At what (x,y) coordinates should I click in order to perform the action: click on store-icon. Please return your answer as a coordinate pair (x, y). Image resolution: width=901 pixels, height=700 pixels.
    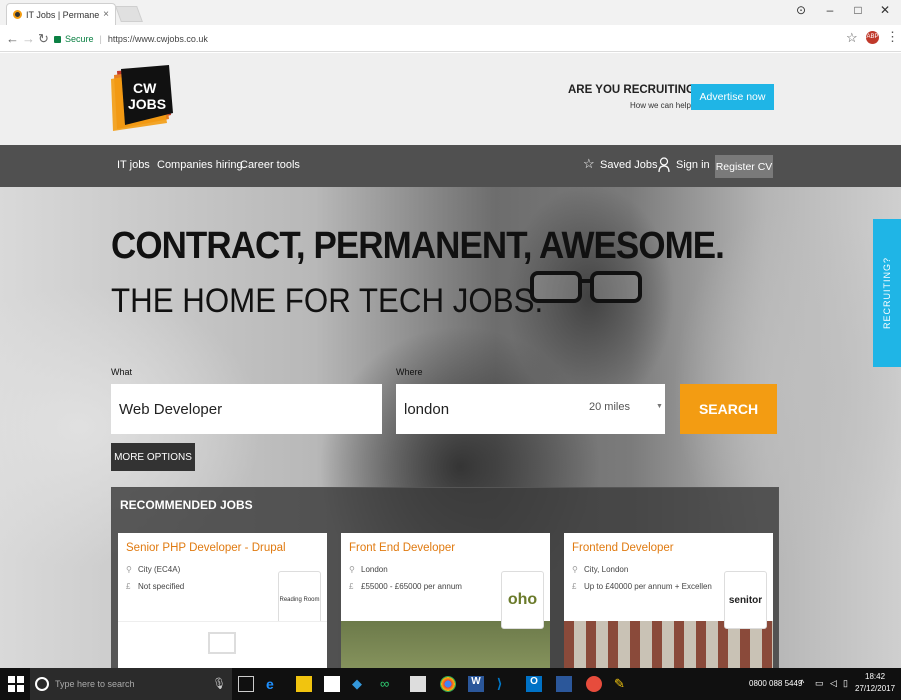
    Looking at the image, I should click on (332, 684).